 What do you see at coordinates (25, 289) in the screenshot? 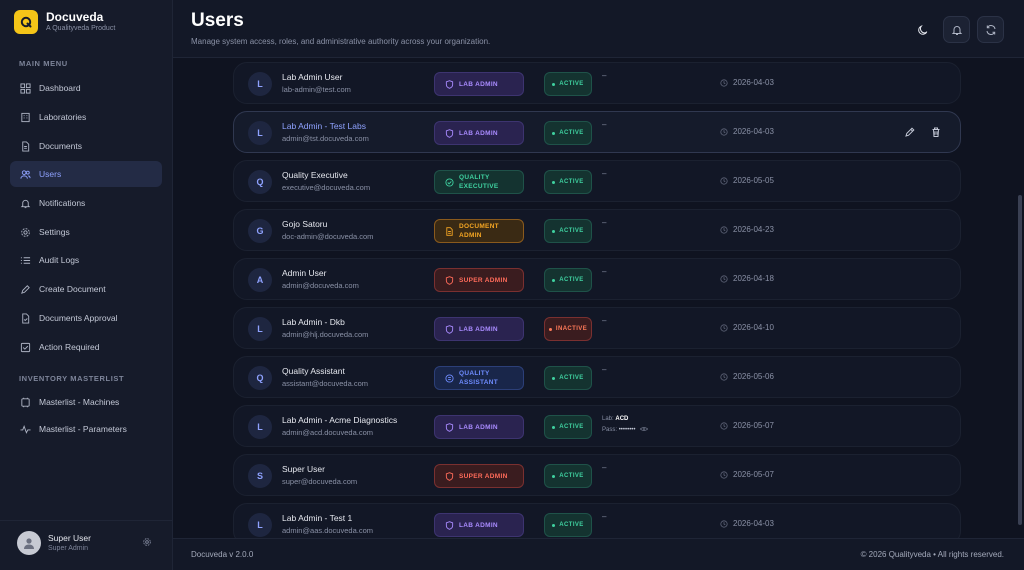
I see `edit-document-icon` at bounding box center [25, 289].